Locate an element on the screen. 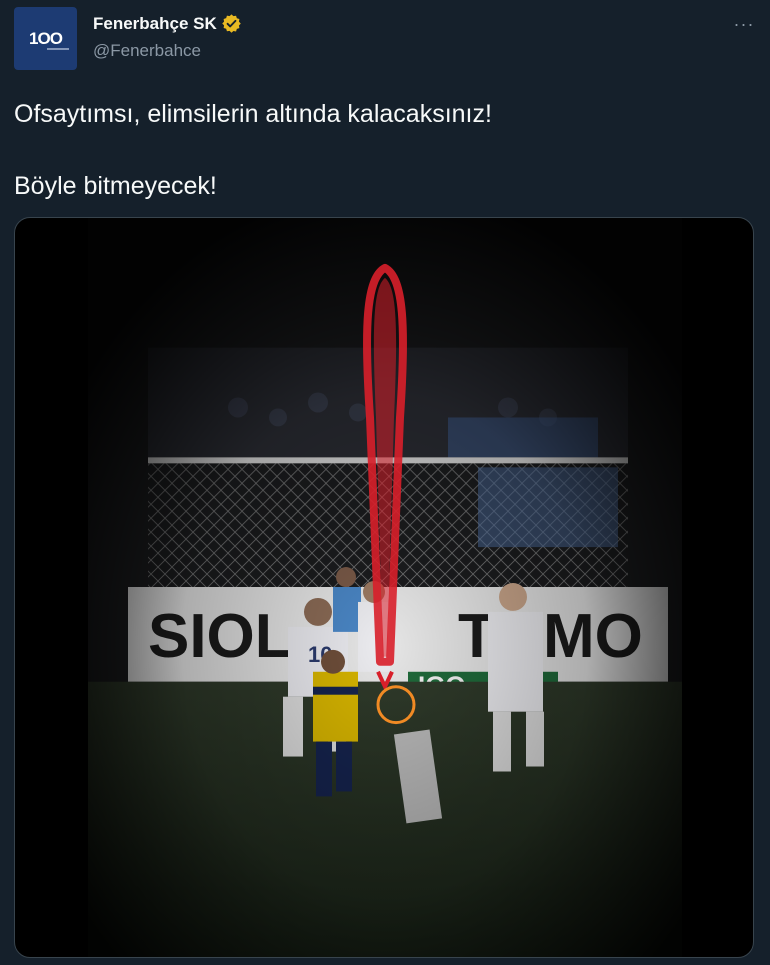 The width and height of the screenshot is (770, 965). avatar-underline is located at coordinates (58, 49).